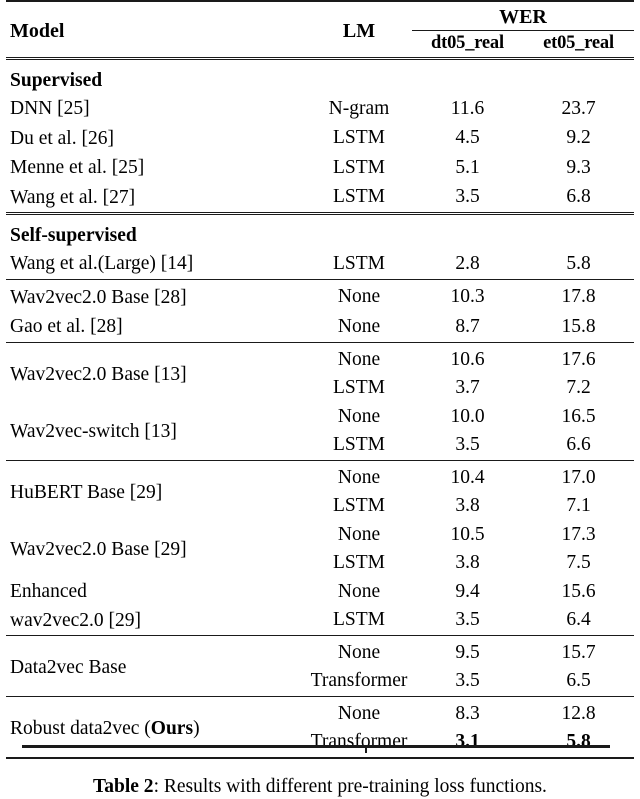 This screenshot has width=640, height=799. What do you see at coordinates (578, 326) in the screenshot?
I see `cell-et05: 15.8` at bounding box center [578, 326].